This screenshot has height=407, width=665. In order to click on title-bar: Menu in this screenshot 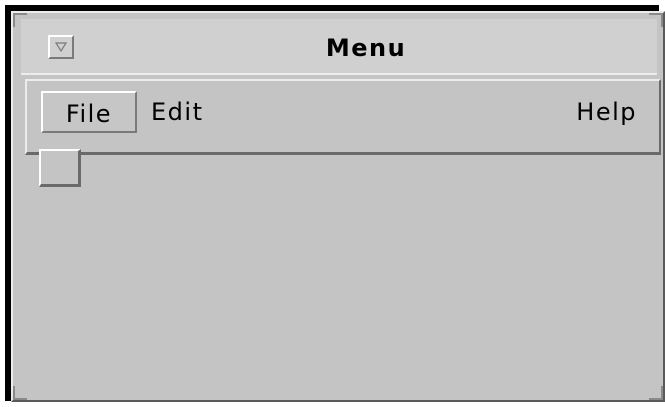, I will do `click(339, 47)`.